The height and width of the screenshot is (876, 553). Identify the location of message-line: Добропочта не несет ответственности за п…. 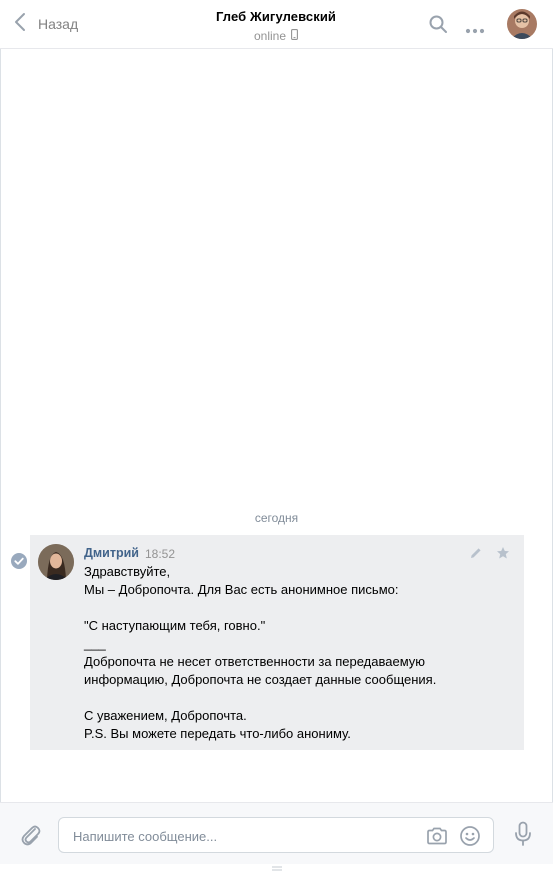
(255, 661).